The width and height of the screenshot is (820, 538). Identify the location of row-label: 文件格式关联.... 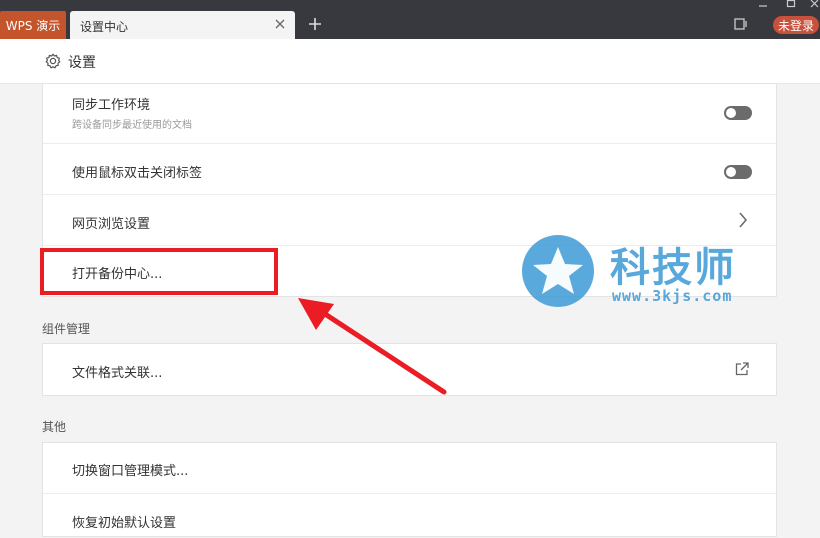
(117, 373).